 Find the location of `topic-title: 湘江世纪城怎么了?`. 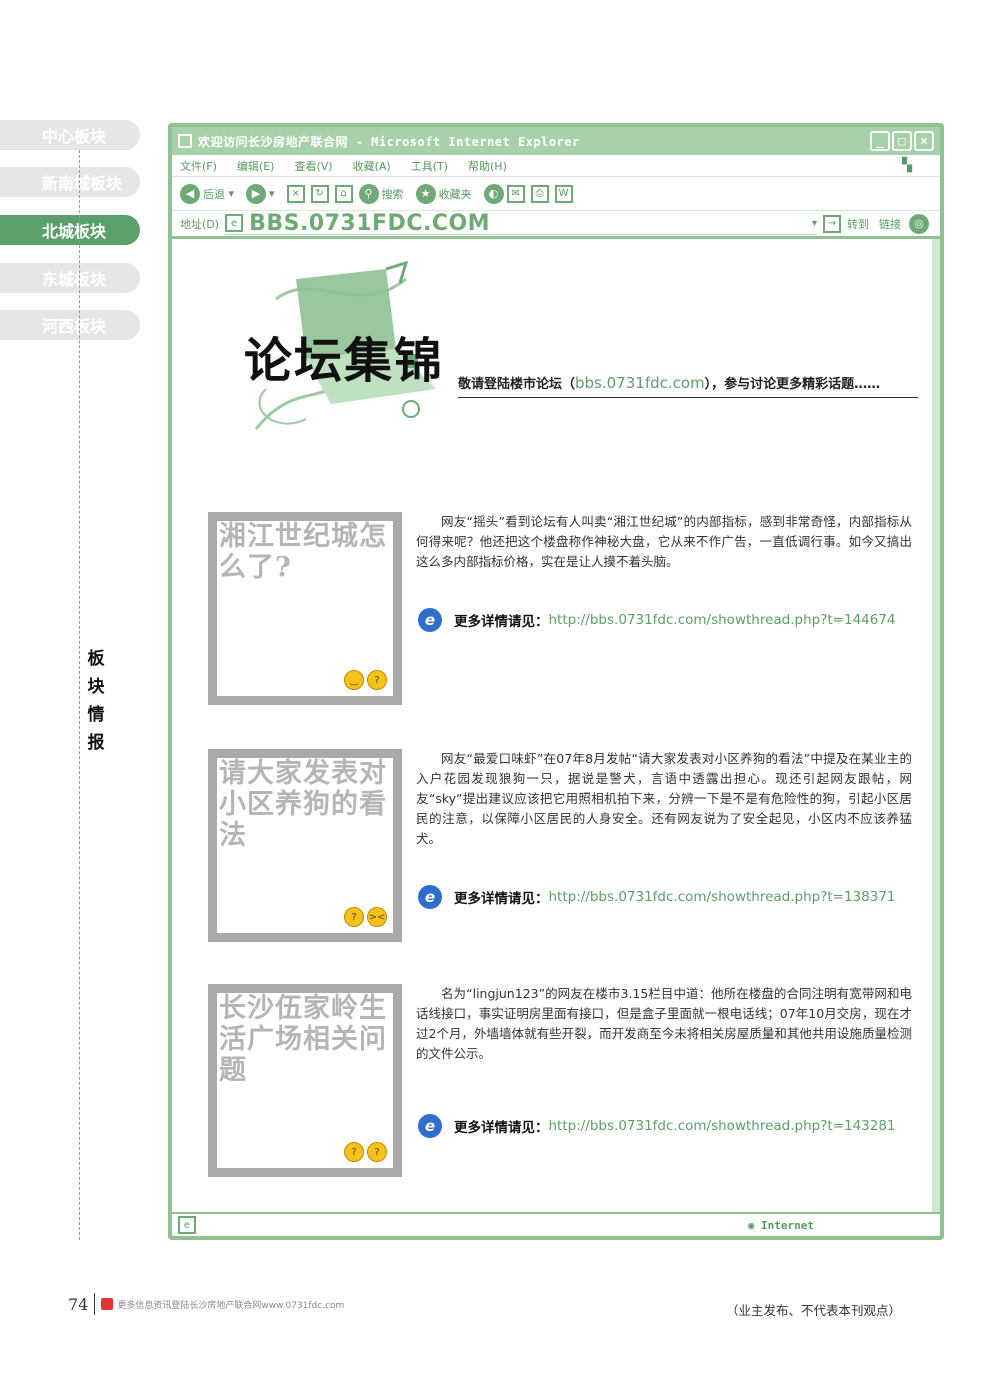

topic-title: 湘江世纪城怎么了? is located at coordinates (303, 552).